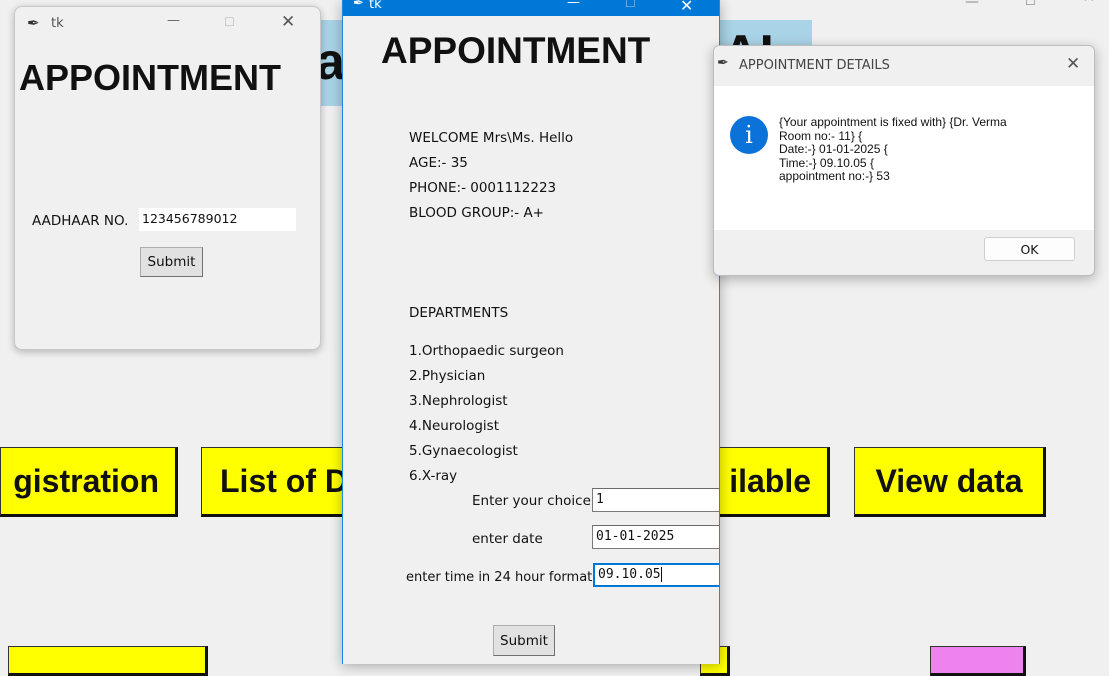 The height and width of the screenshot is (676, 1109). I want to click on main-minimize-button: —, so click(972, 5).